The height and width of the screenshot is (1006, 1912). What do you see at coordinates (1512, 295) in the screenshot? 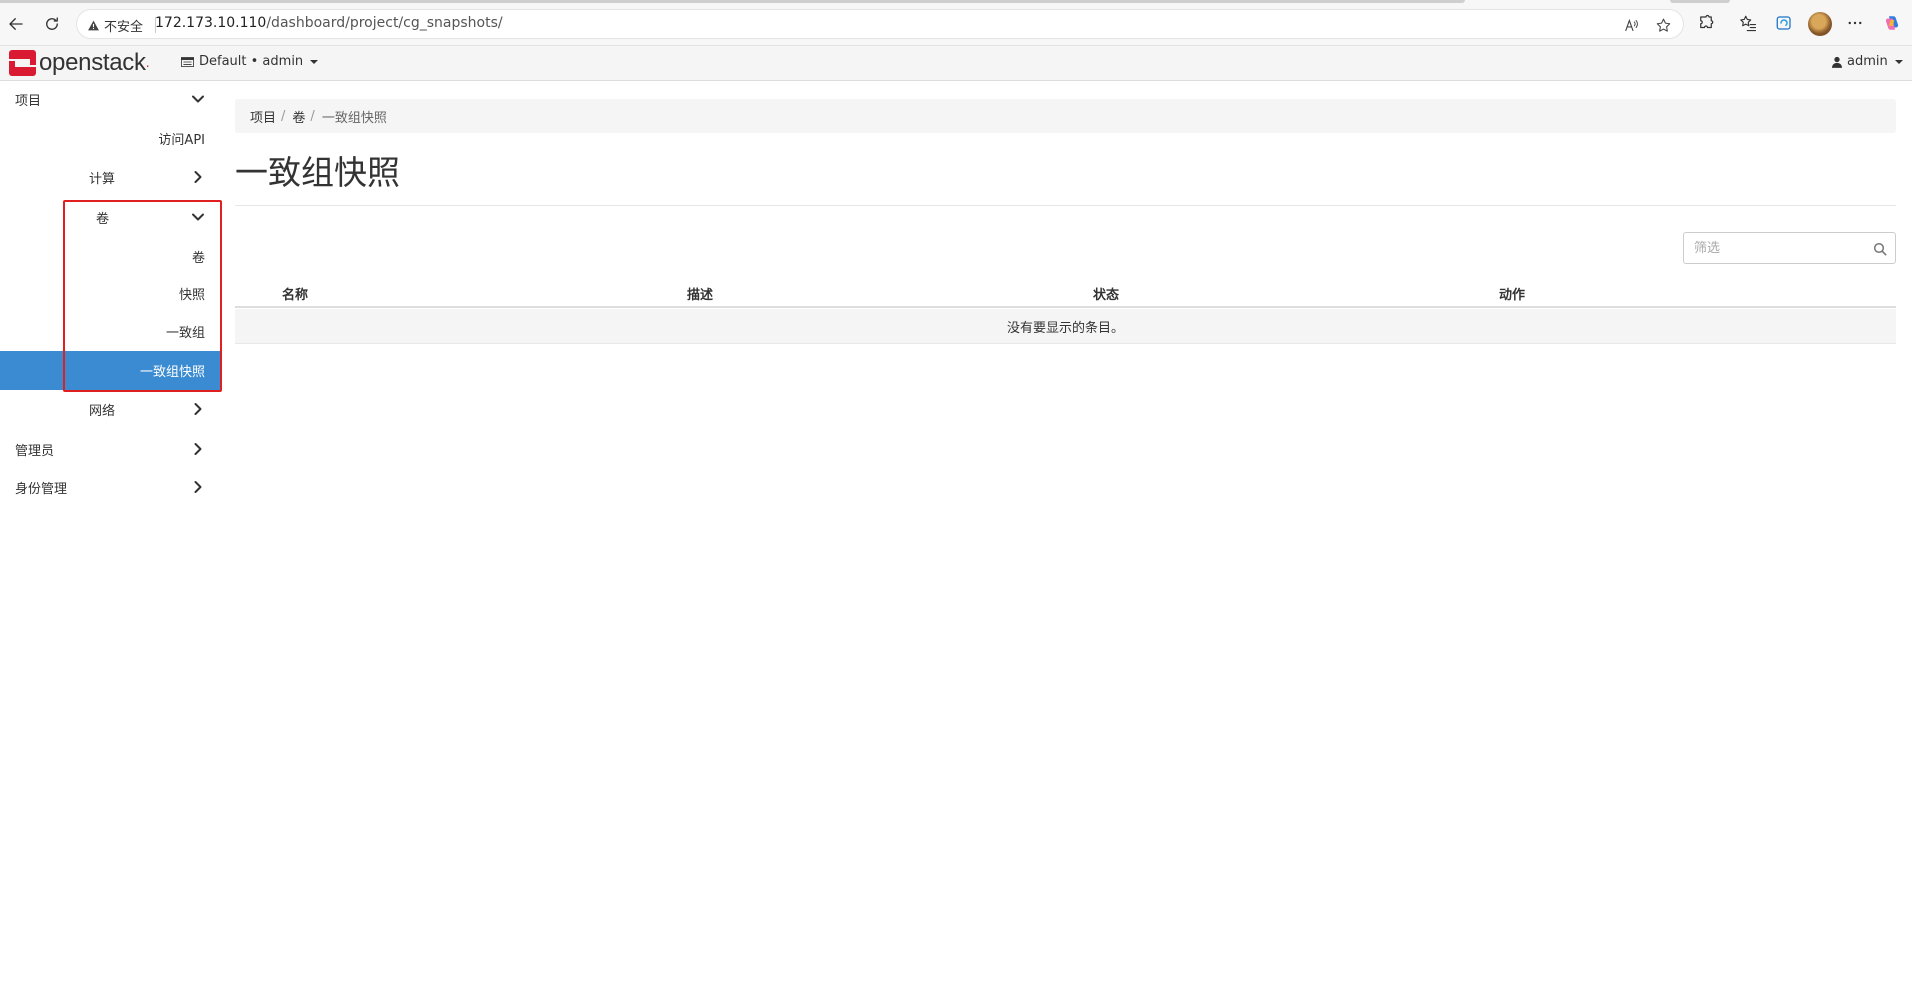
I see `column-header-actions: 动作` at bounding box center [1512, 295].